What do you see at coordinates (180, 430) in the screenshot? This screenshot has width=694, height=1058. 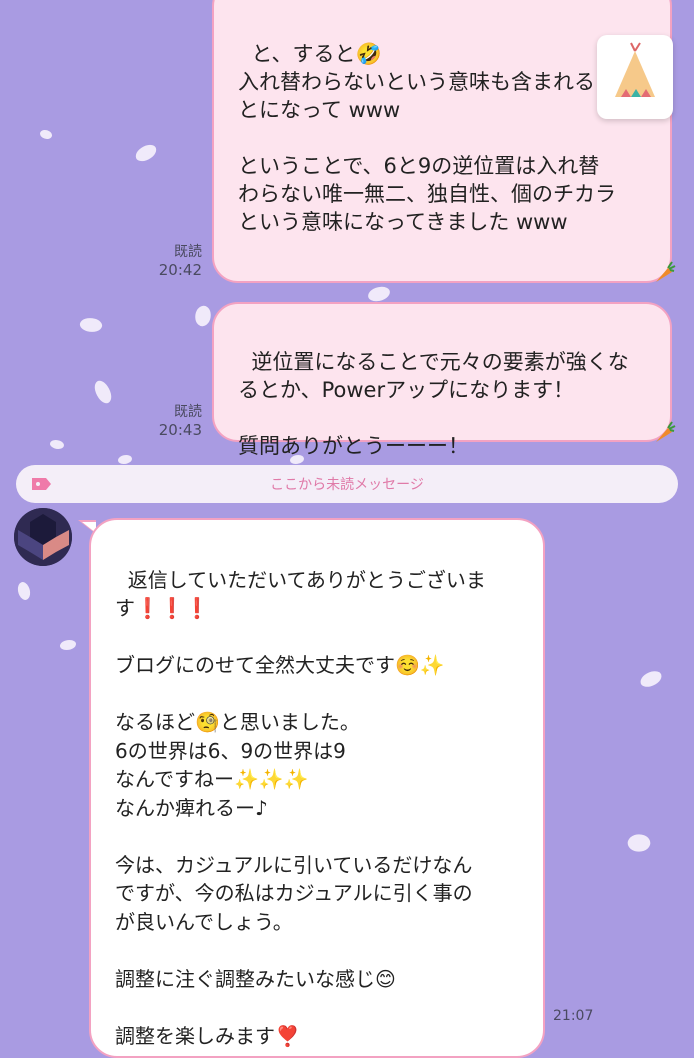 I see `message-time: 20:43` at bounding box center [180, 430].